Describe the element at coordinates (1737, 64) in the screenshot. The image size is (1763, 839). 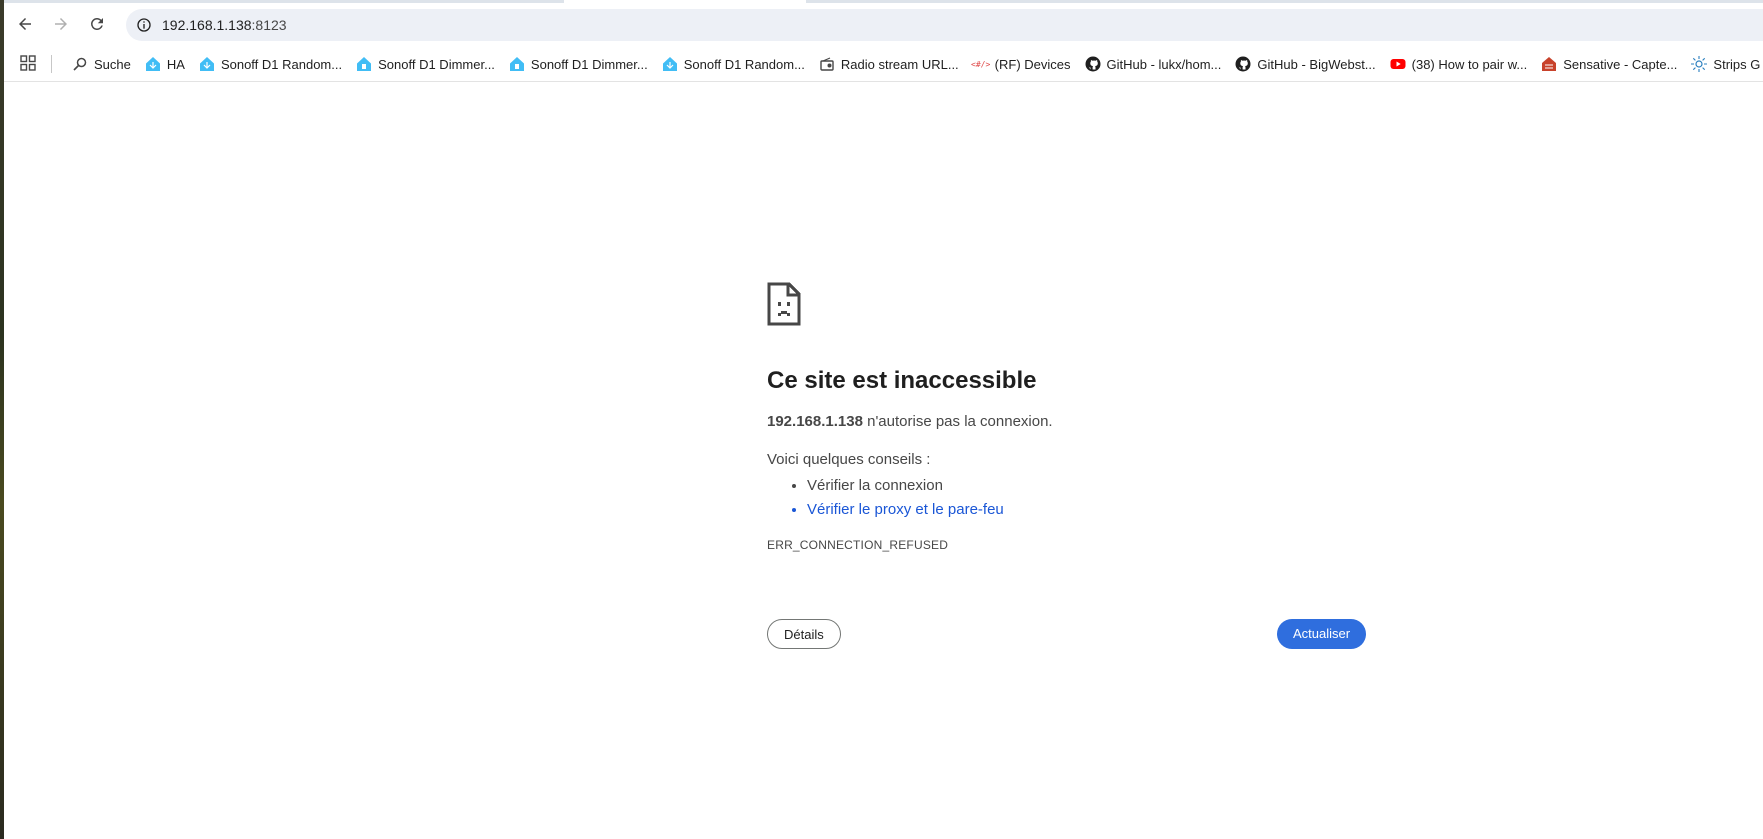
I see `bookmark-label: Strips G` at that location.